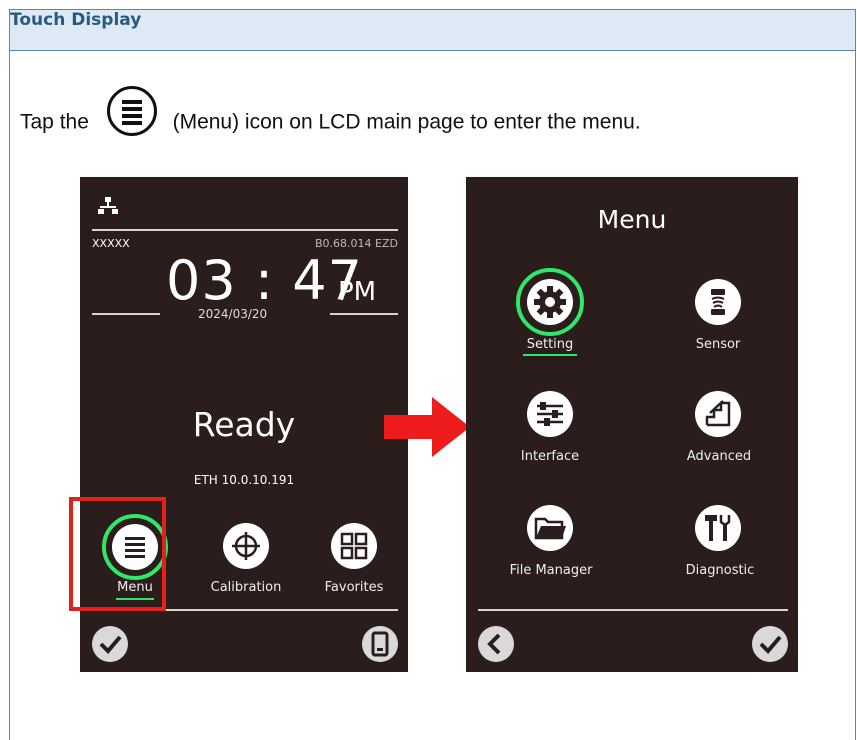  I want to click on menu-item-file-manager: File Manager, so click(551, 540).